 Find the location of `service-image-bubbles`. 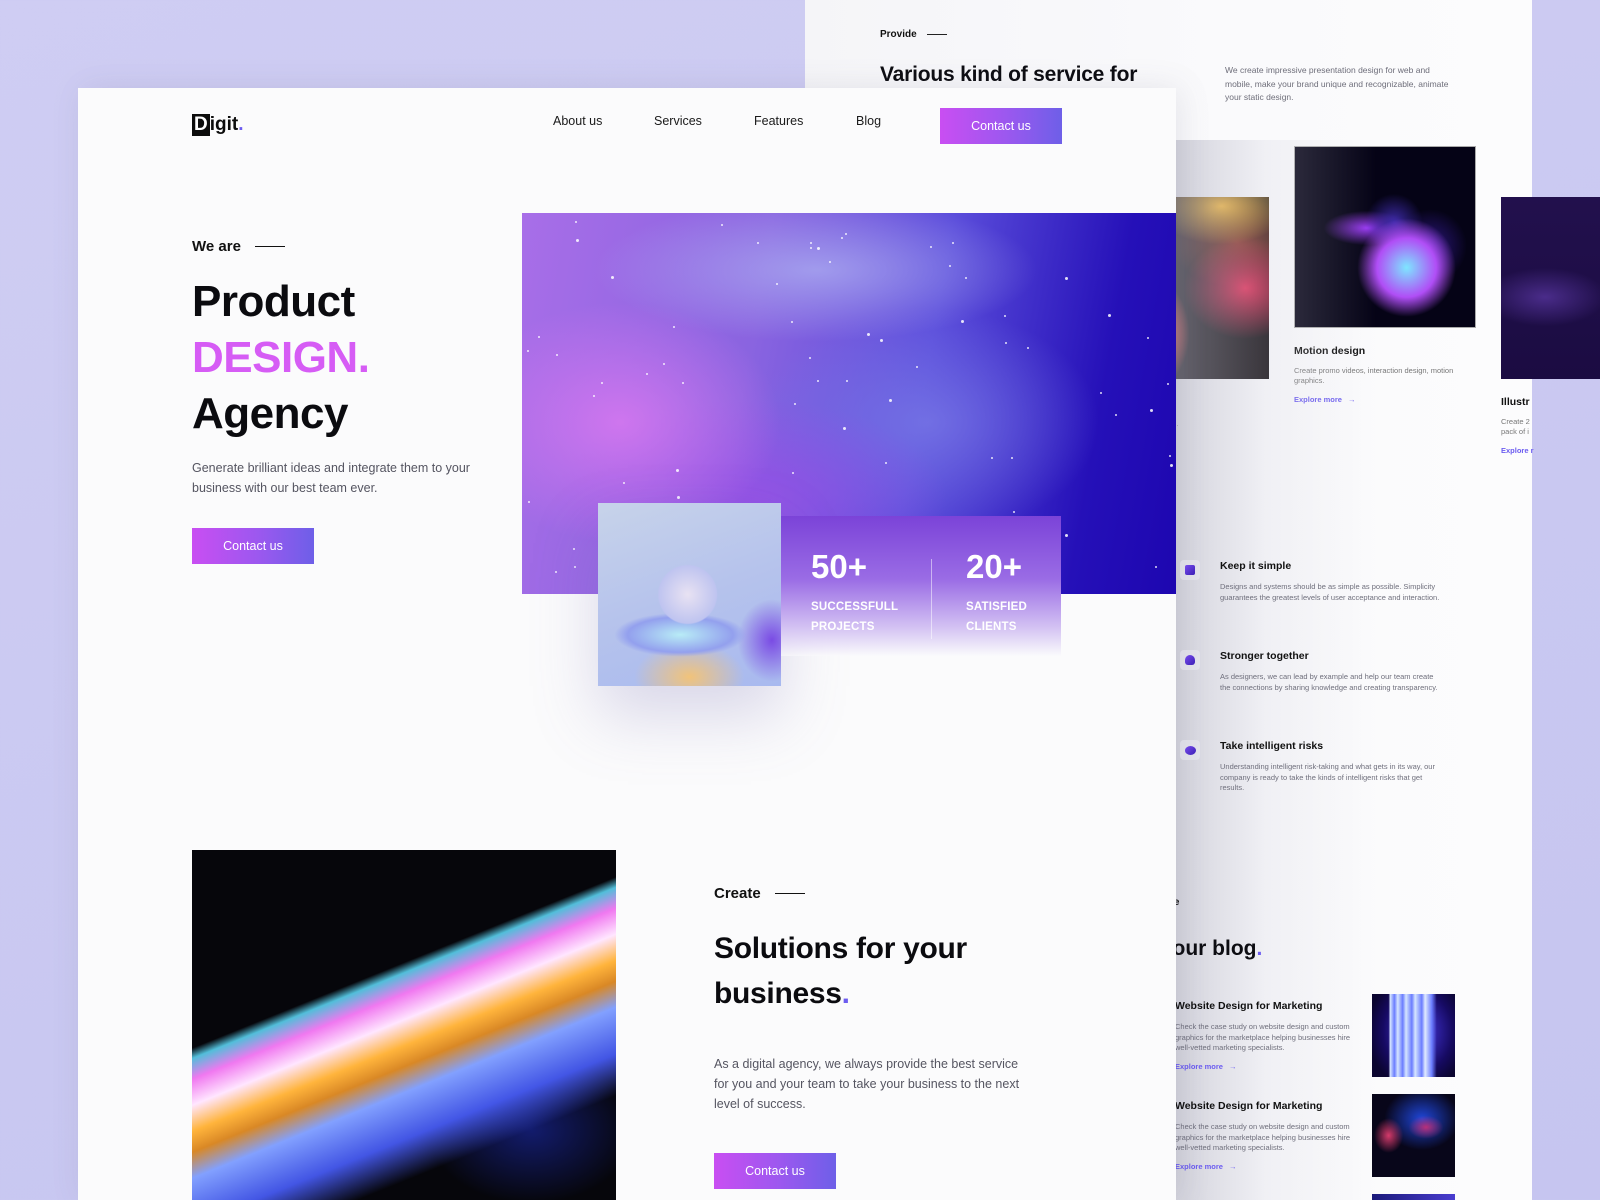

service-image-bubbles is located at coordinates (1385, 237).